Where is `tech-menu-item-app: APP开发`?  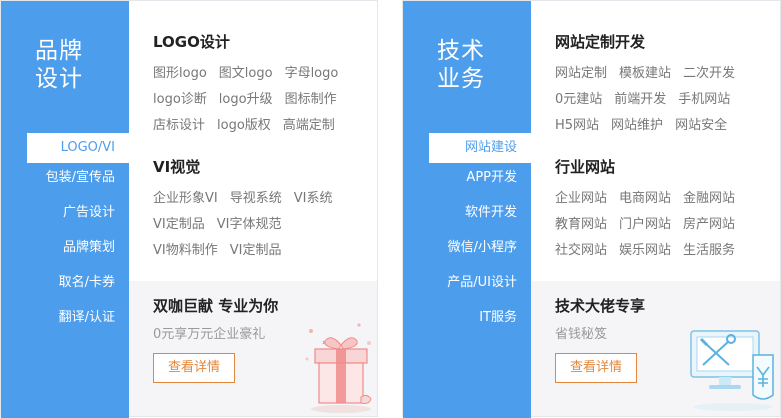
tech-menu-item-app: APP开发 is located at coordinates (467, 180).